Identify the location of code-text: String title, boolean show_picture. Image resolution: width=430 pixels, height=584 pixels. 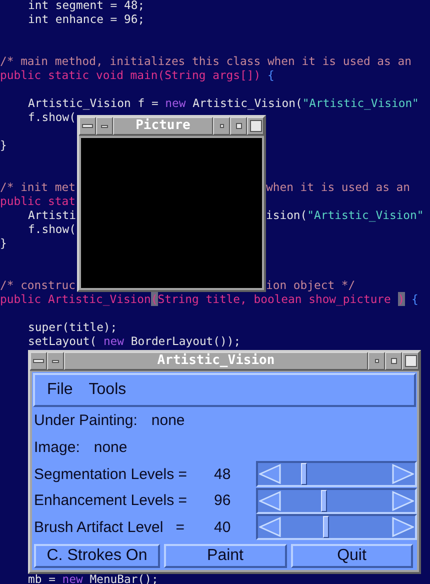
(275, 299).